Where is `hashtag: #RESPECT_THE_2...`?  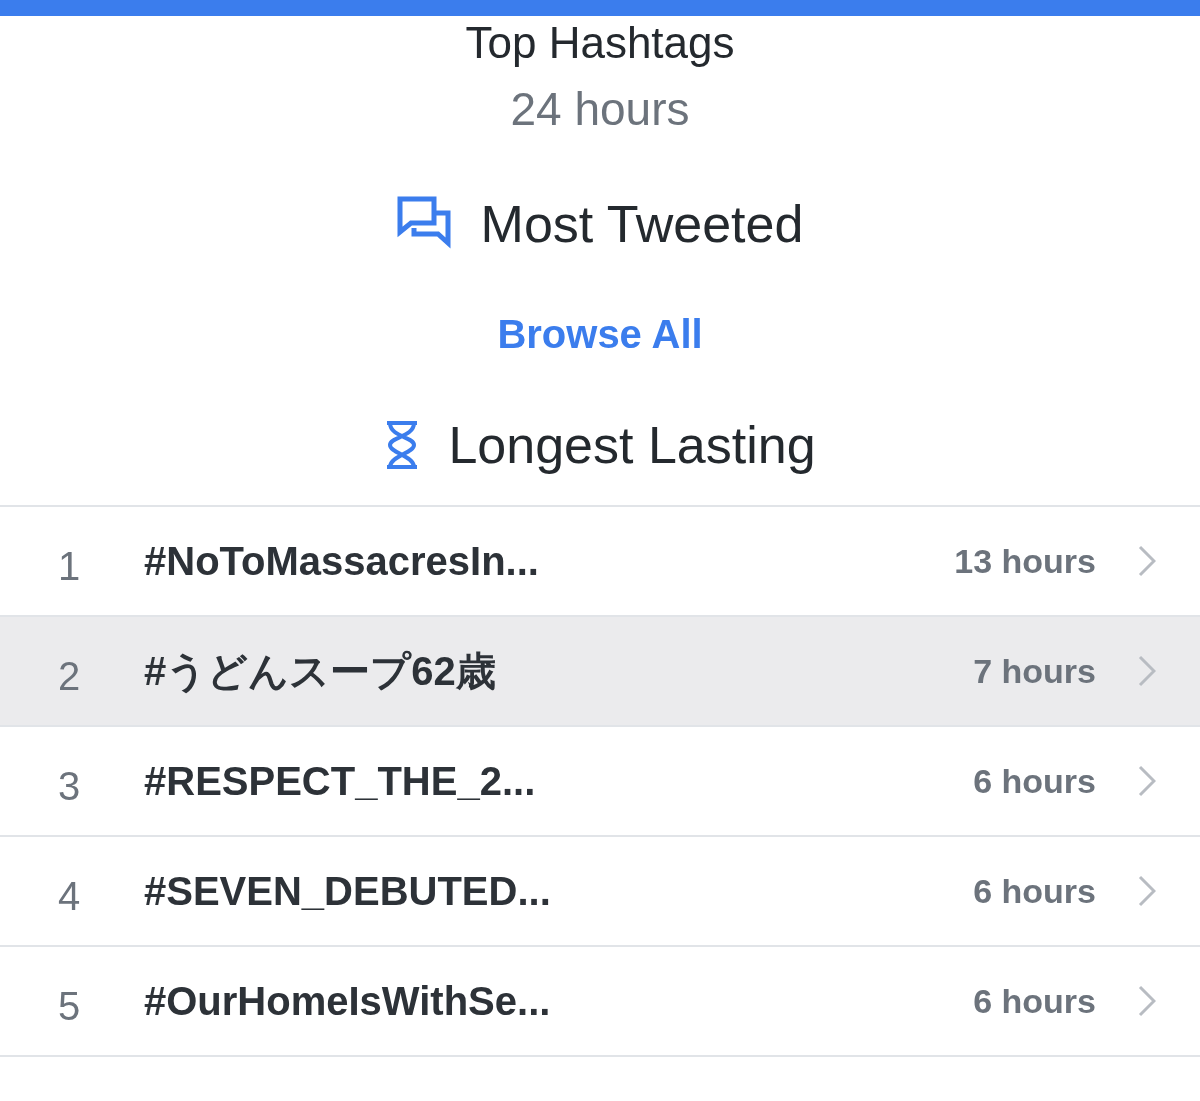 hashtag: #RESPECT_THE_2... is located at coordinates (340, 781).